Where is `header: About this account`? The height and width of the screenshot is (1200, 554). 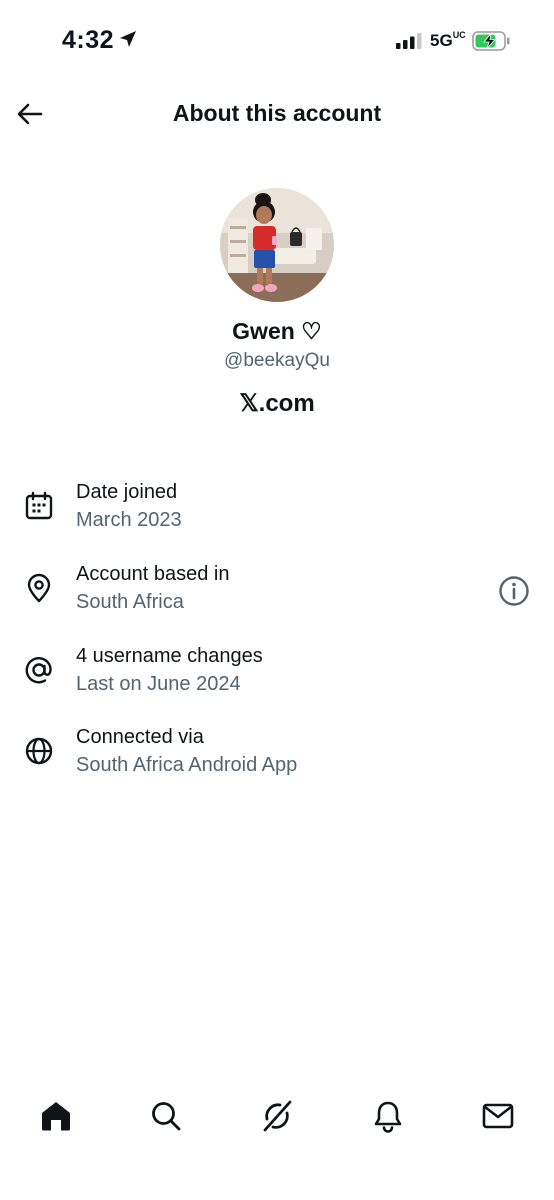
header: About this account is located at coordinates (277, 116).